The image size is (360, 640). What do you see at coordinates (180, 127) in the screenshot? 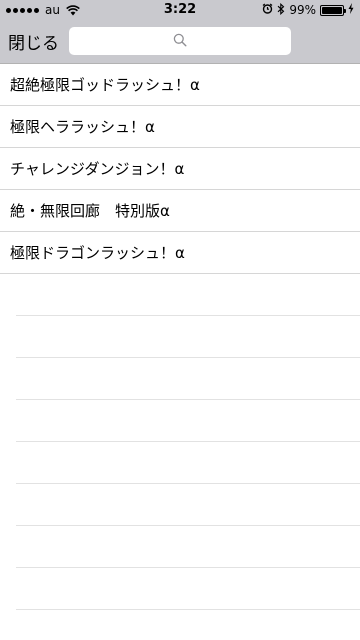
I see `list-item: 極限ヘララッシュ！α` at bounding box center [180, 127].